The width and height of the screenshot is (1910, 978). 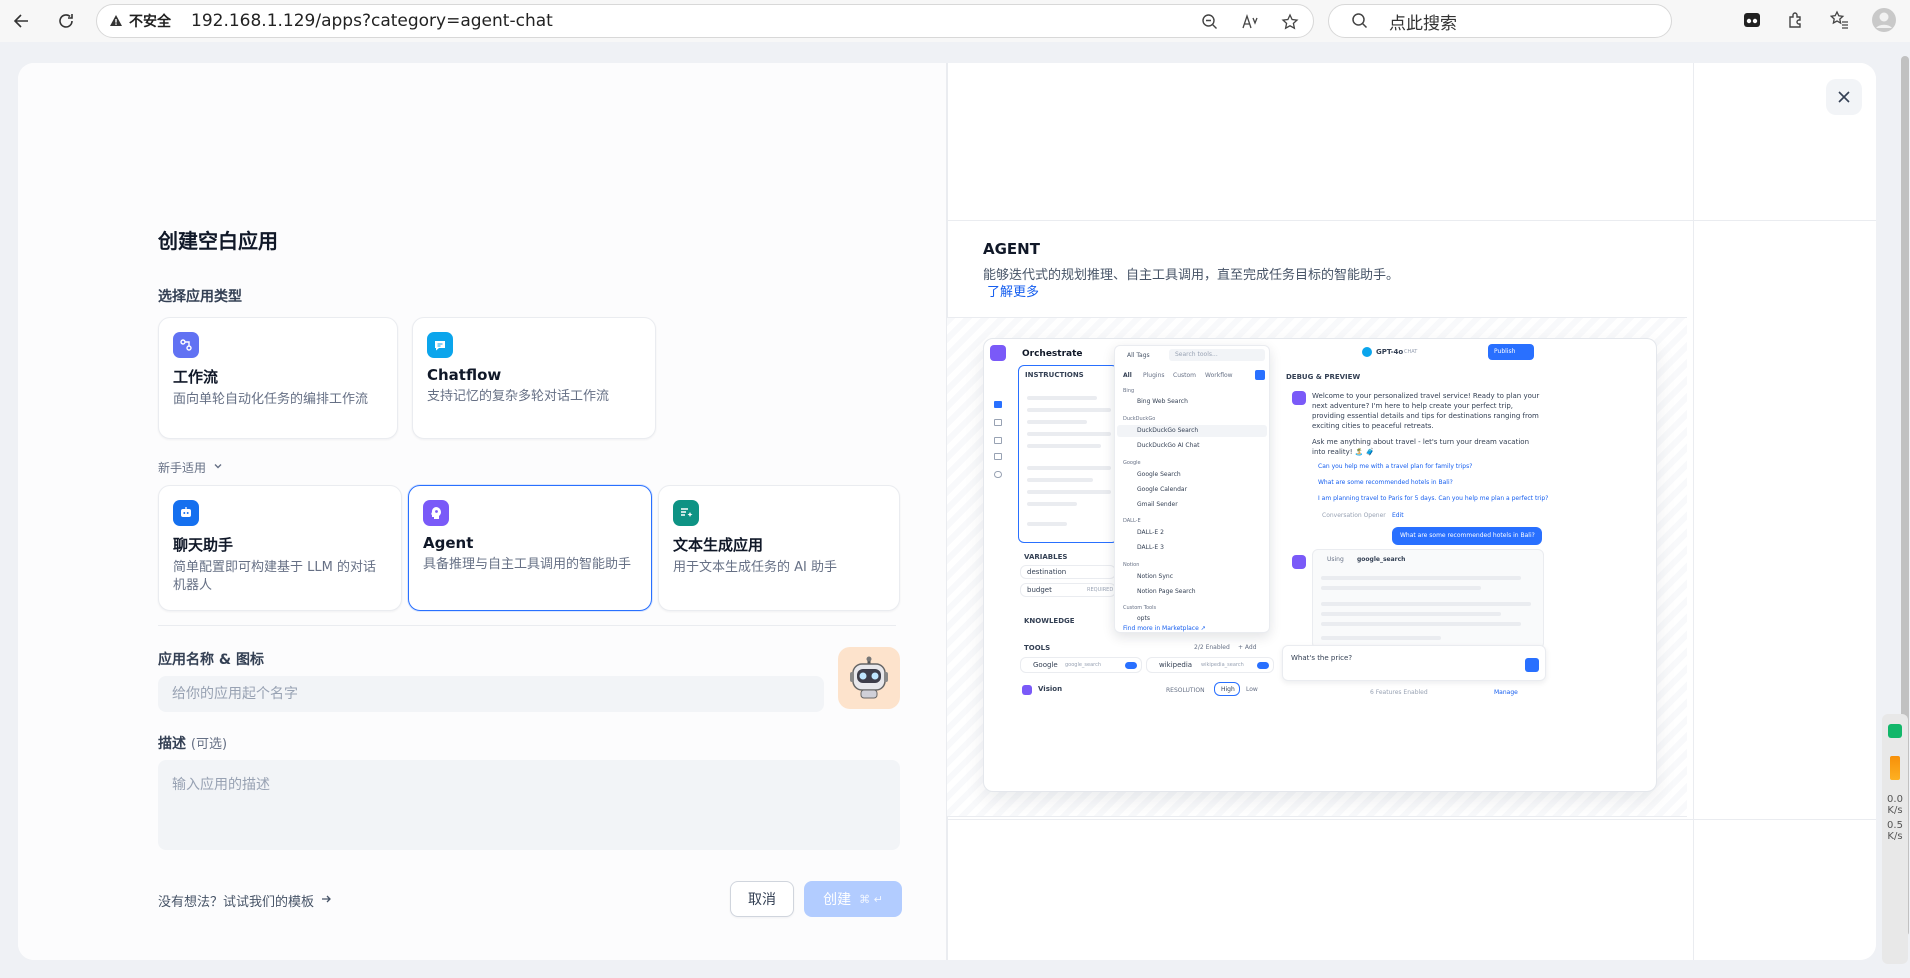 What do you see at coordinates (1895, 810) in the screenshot?
I see `speed-down-unit: K/s` at bounding box center [1895, 810].